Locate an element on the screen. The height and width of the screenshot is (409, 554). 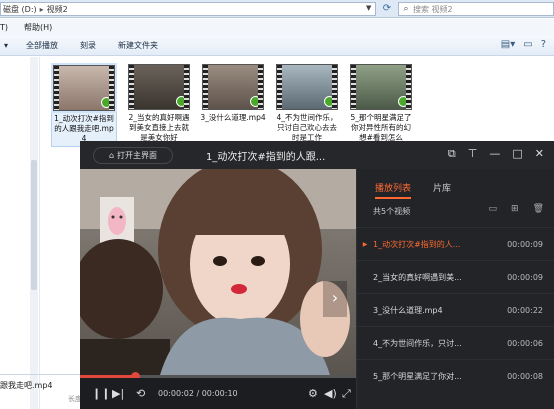
file-item: 4_不为世间作乐，只讨自己欢心去去时是工作 is located at coordinates (307, 103).